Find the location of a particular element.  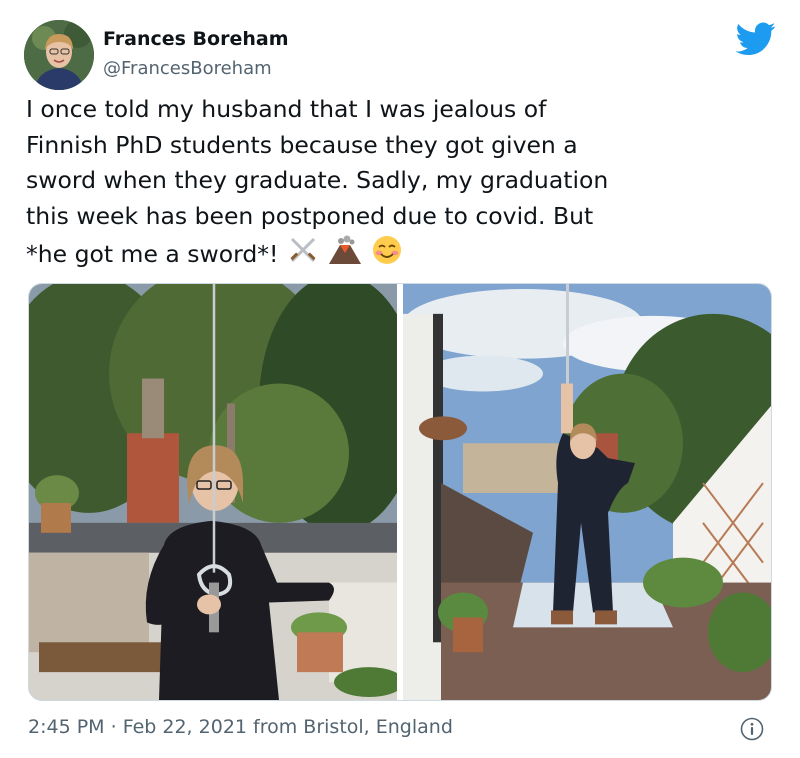

tweet-text-line: *he got me a sword*! is located at coordinates (152, 253).